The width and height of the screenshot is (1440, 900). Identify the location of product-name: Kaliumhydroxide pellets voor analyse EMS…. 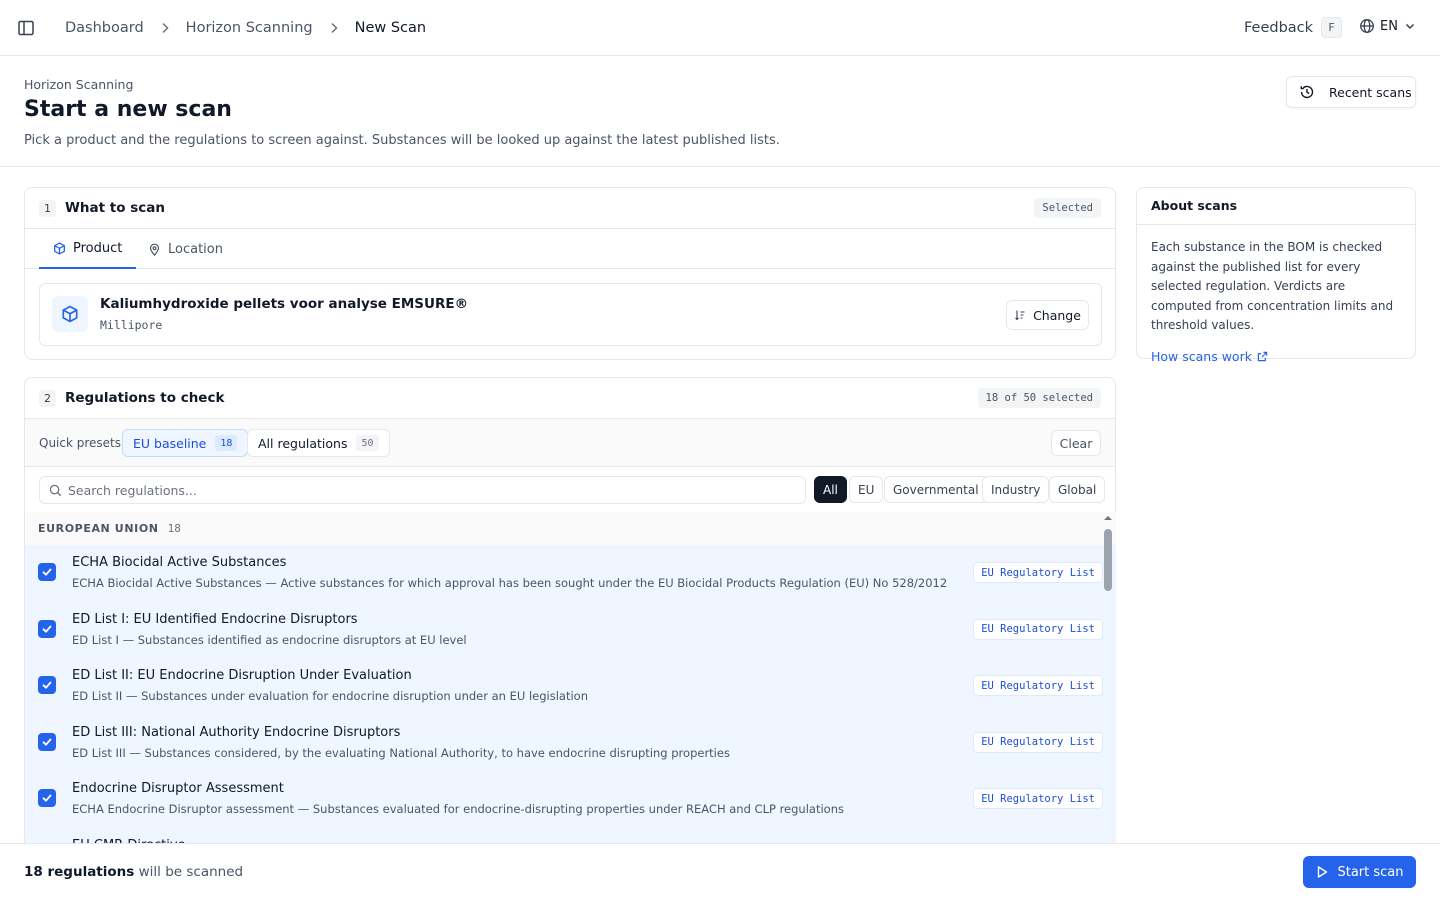
(284, 304).